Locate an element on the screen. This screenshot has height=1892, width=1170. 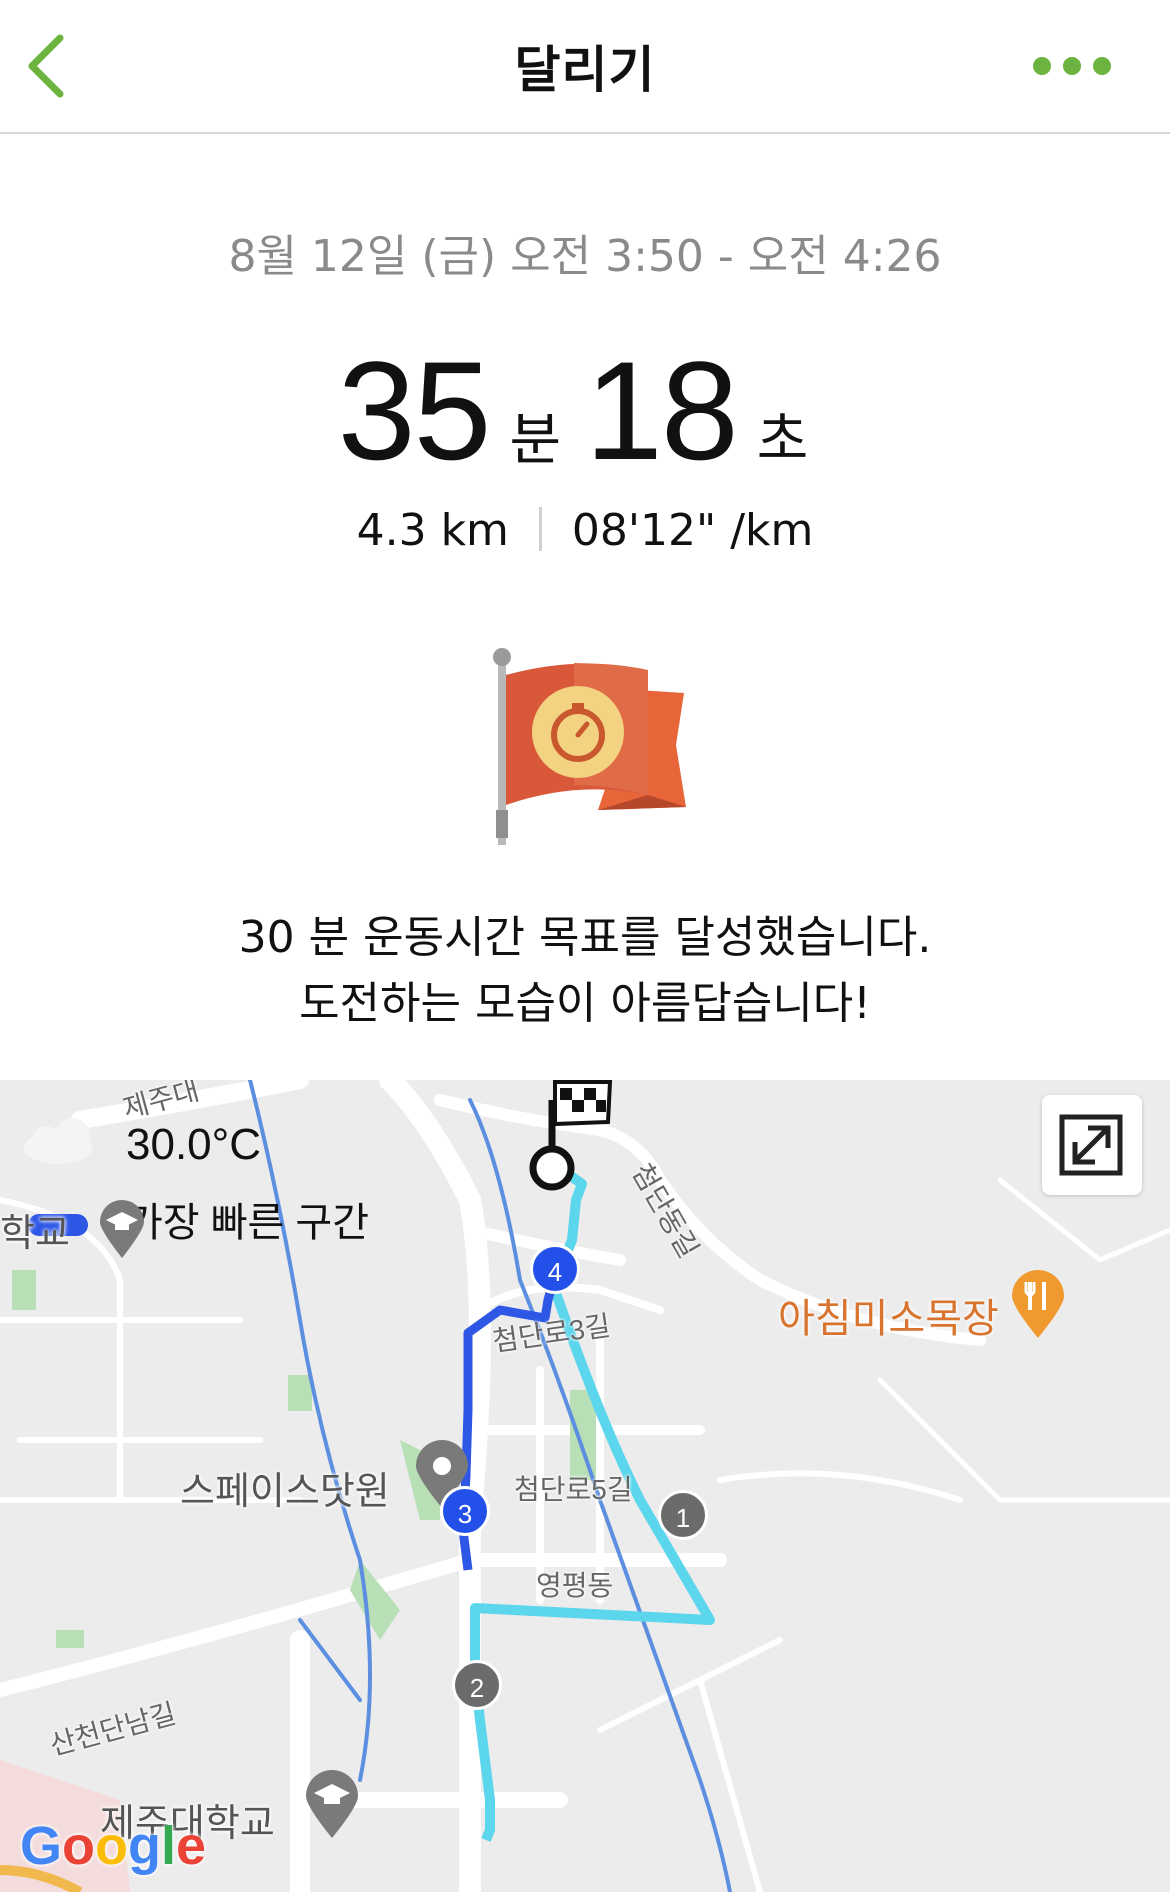
road-yeongpyeong-label: 영평동 is located at coordinates (575, 1585).